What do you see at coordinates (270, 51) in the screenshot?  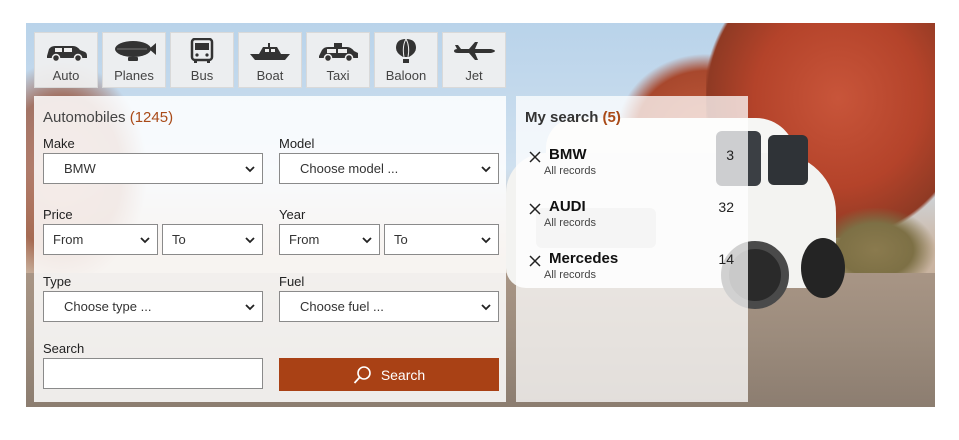 I see `boat-icon` at bounding box center [270, 51].